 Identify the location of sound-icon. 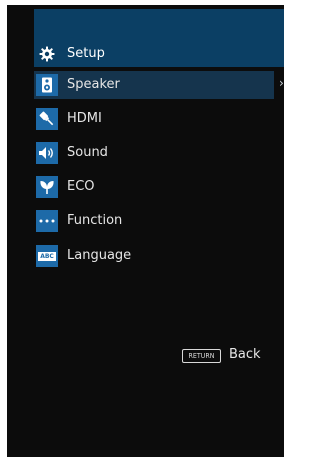
(47, 153).